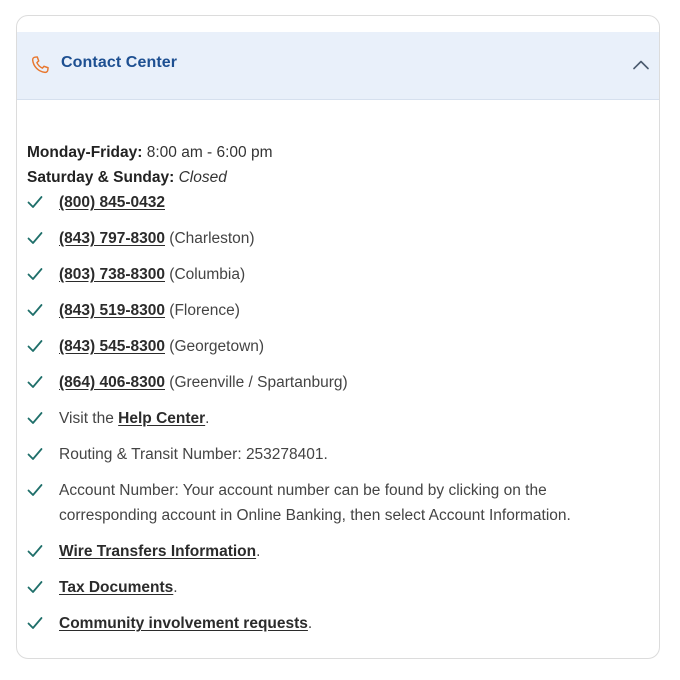 The width and height of the screenshot is (680, 680). What do you see at coordinates (337, 551) in the screenshot?
I see `list-item: Wire Transfers Information.` at bounding box center [337, 551].